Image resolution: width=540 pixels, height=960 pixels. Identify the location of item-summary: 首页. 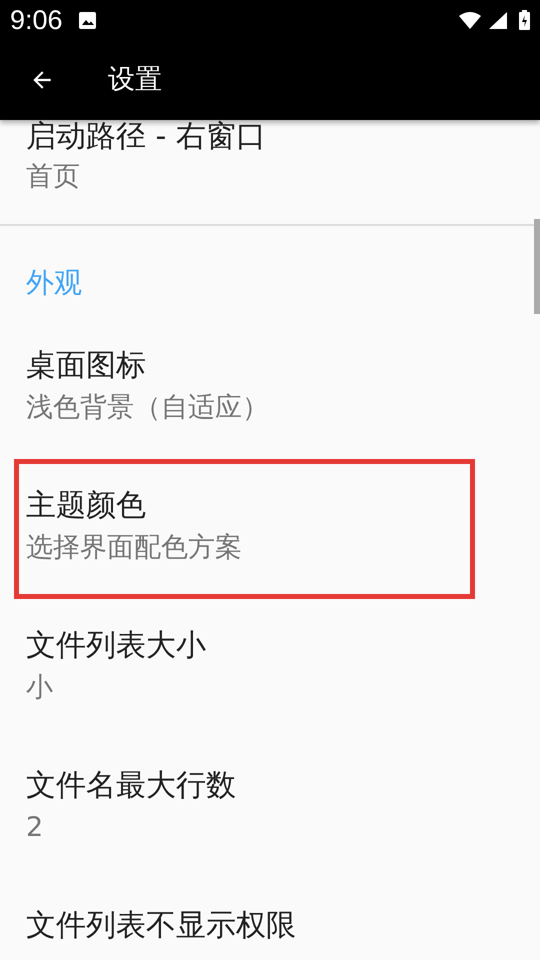
(53, 177).